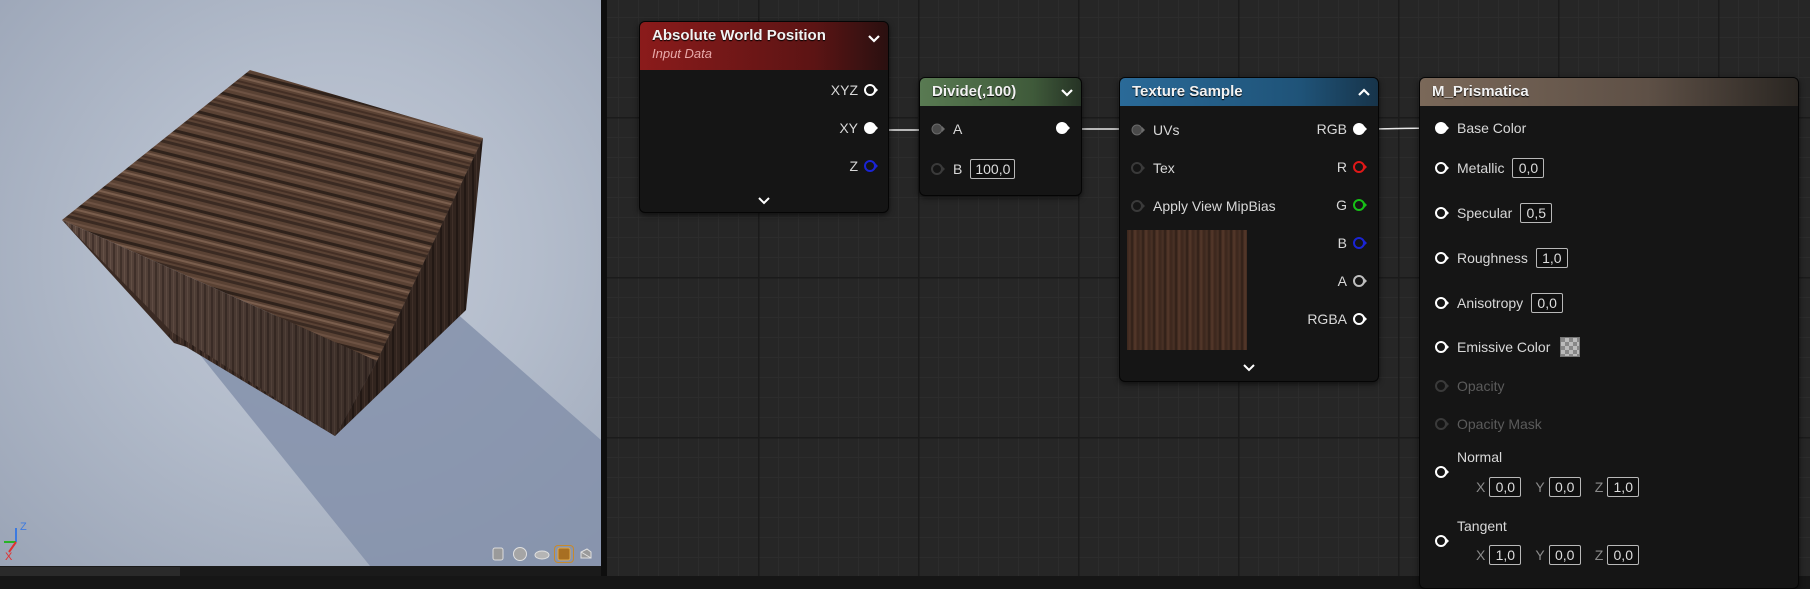 The image size is (1810, 589). I want to click on green-channel-pin-icon, so click(1360, 205).